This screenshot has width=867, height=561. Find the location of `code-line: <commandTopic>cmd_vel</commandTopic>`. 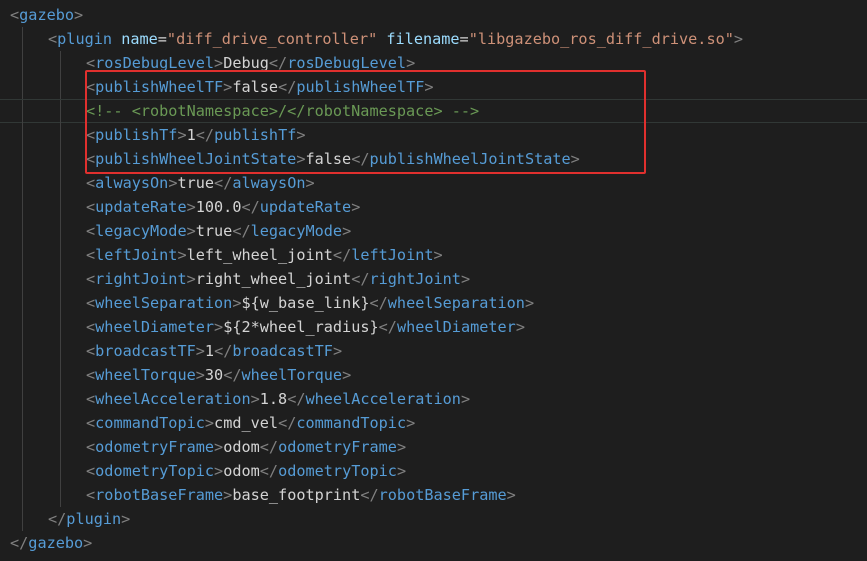

code-line: <commandTopic>cmd_vel</commandTopic> is located at coordinates (433, 423).